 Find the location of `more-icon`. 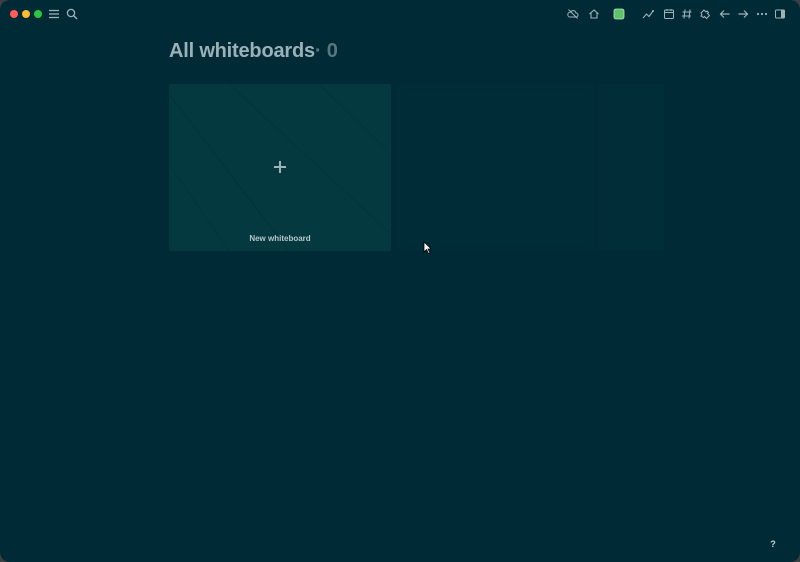

more-icon is located at coordinates (762, 14).